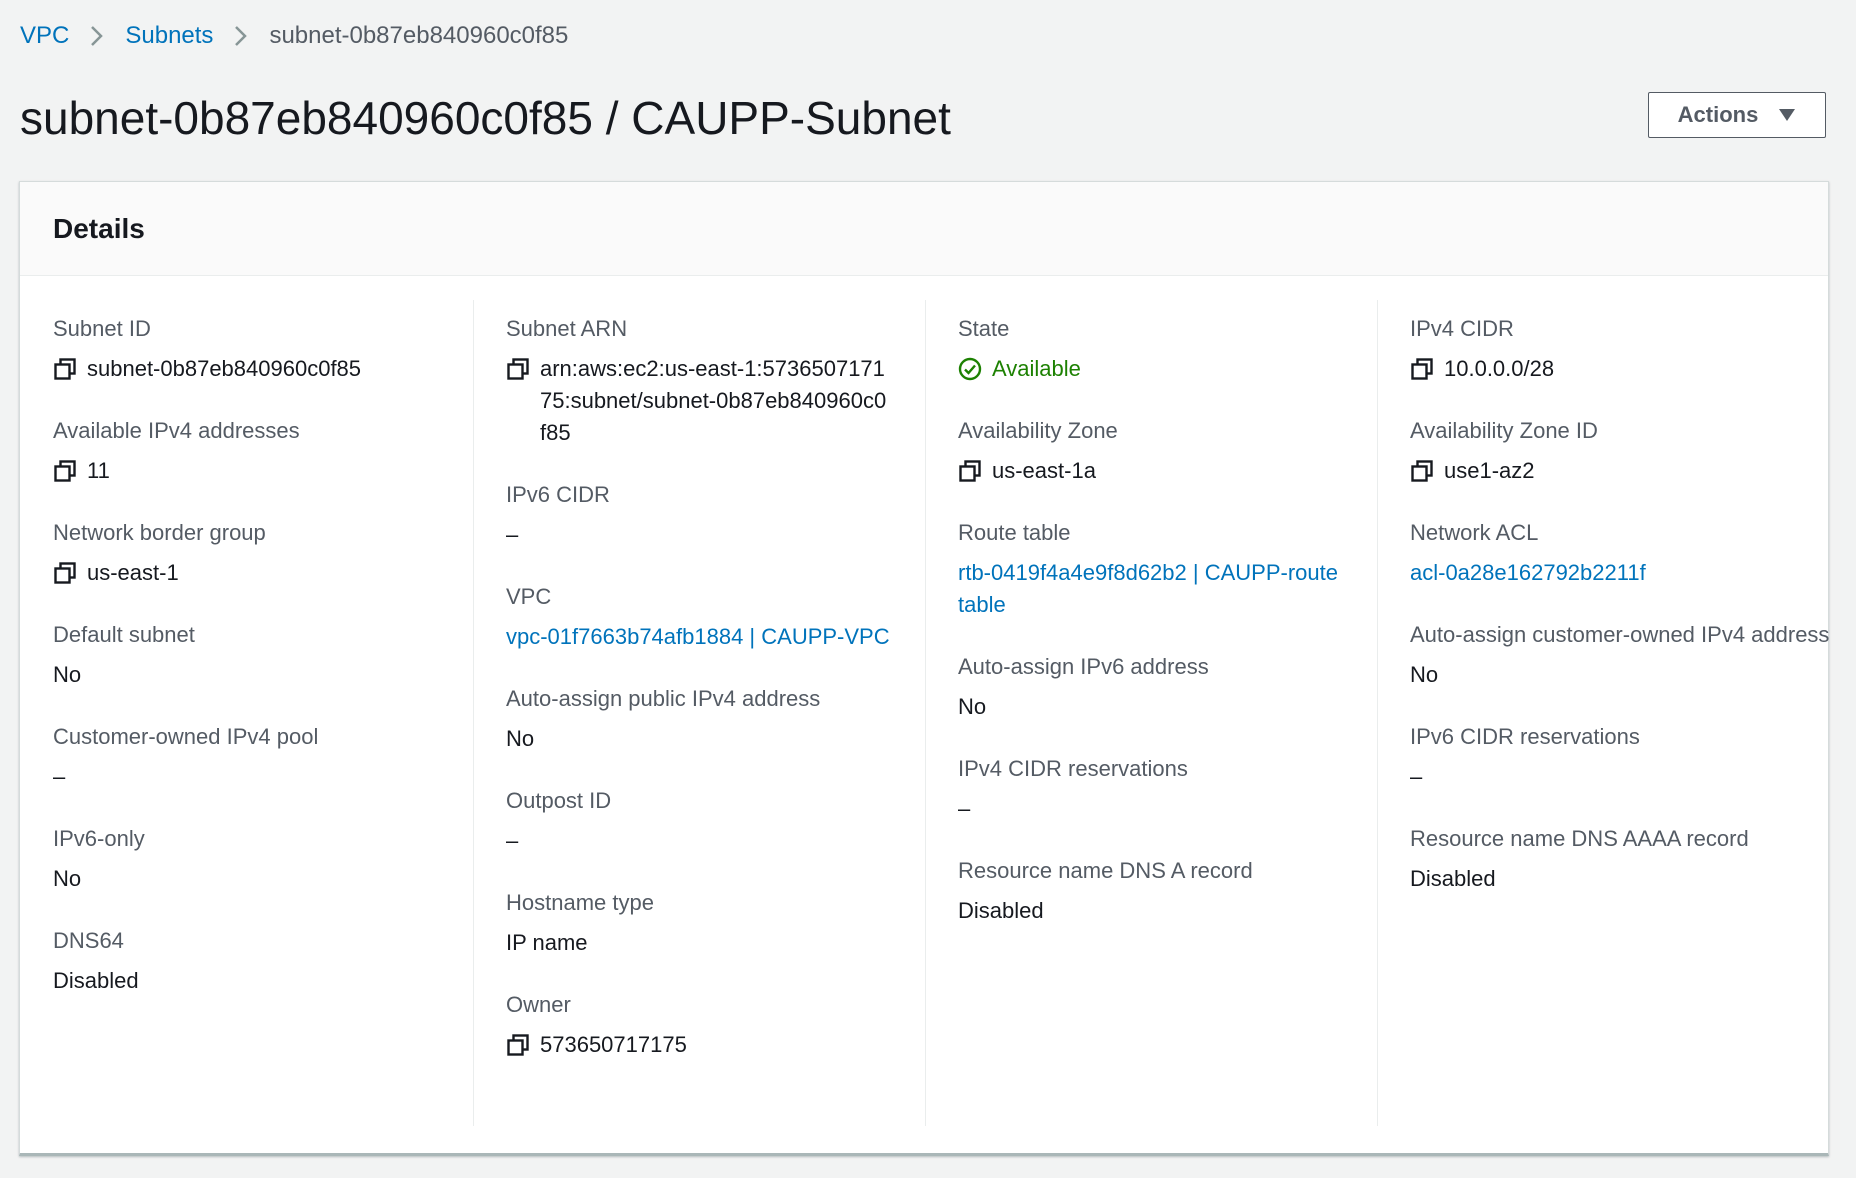 This screenshot has height=1178, width=1856. Describe the element at coordinates (558, 494) in the screenshot. I see `field-label: IPv6 CIDR` at that location.